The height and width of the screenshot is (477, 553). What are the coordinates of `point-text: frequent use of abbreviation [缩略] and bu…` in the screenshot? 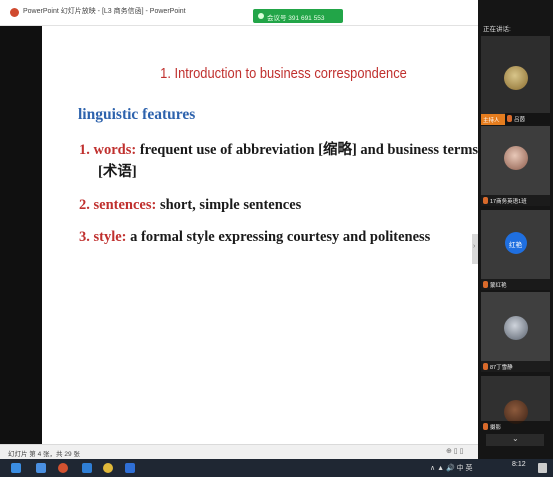 It's located at (309, 150).